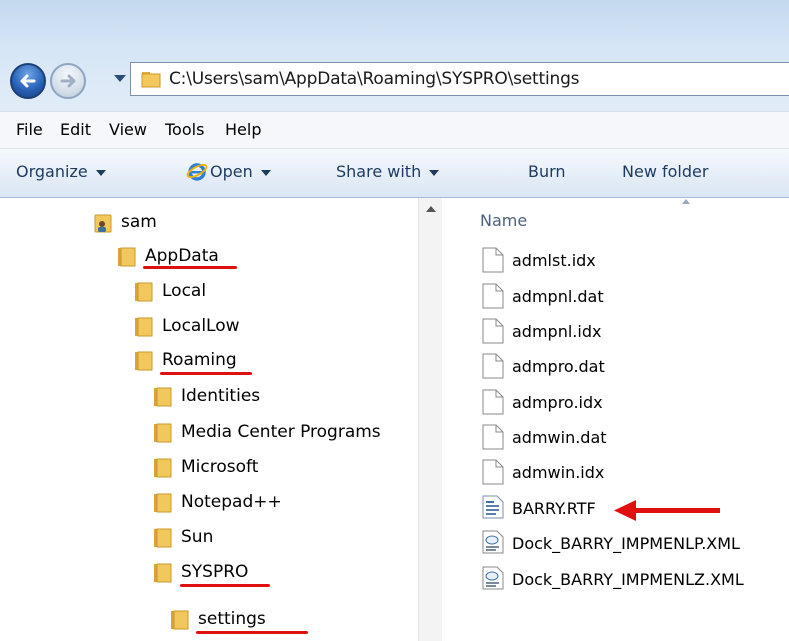 The image size is (789, 641). Describe the element at coordinates (557, 402) in the screenshot. I see `file-name: admpro.idx` at that location.